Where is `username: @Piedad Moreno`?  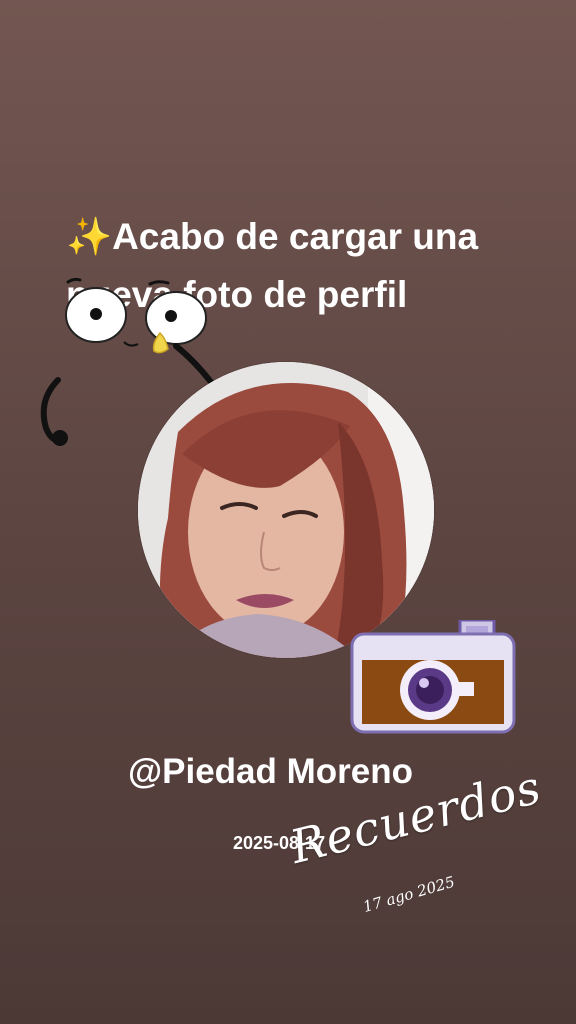
username: @Piedad Moreno is located at coordinates (270, 772).